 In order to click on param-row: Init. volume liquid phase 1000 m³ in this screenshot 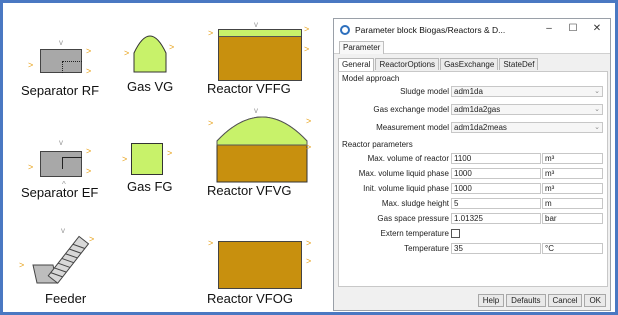, I will do `click(474, 188)`.